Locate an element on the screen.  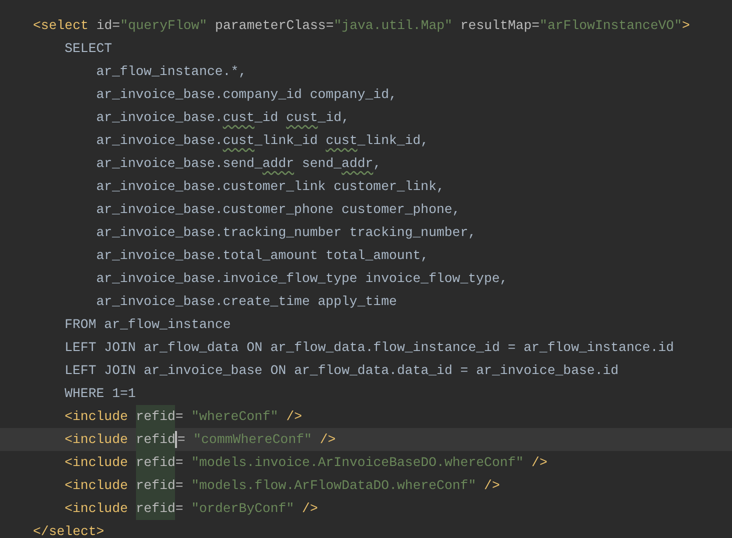
code-line: ar_invoice_base.company_id company_id, is located at coordinates (246, 95).